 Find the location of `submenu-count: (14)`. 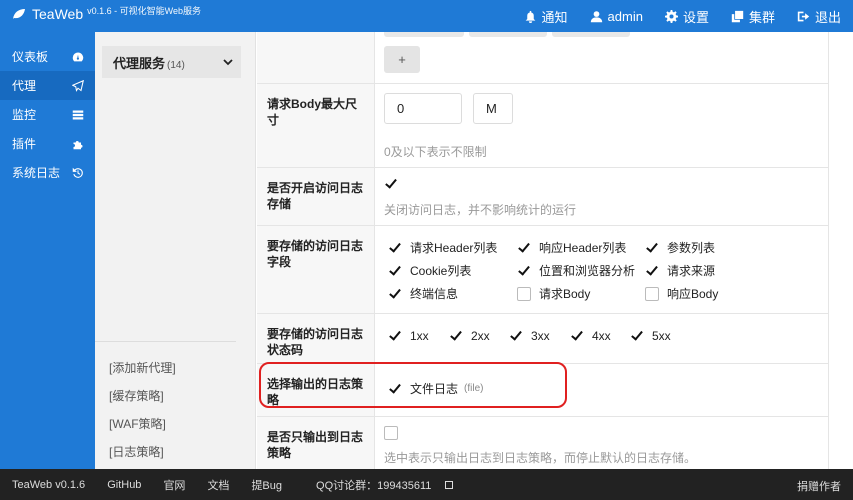

submenu-count: (14) is located at coordinates (176, 65).